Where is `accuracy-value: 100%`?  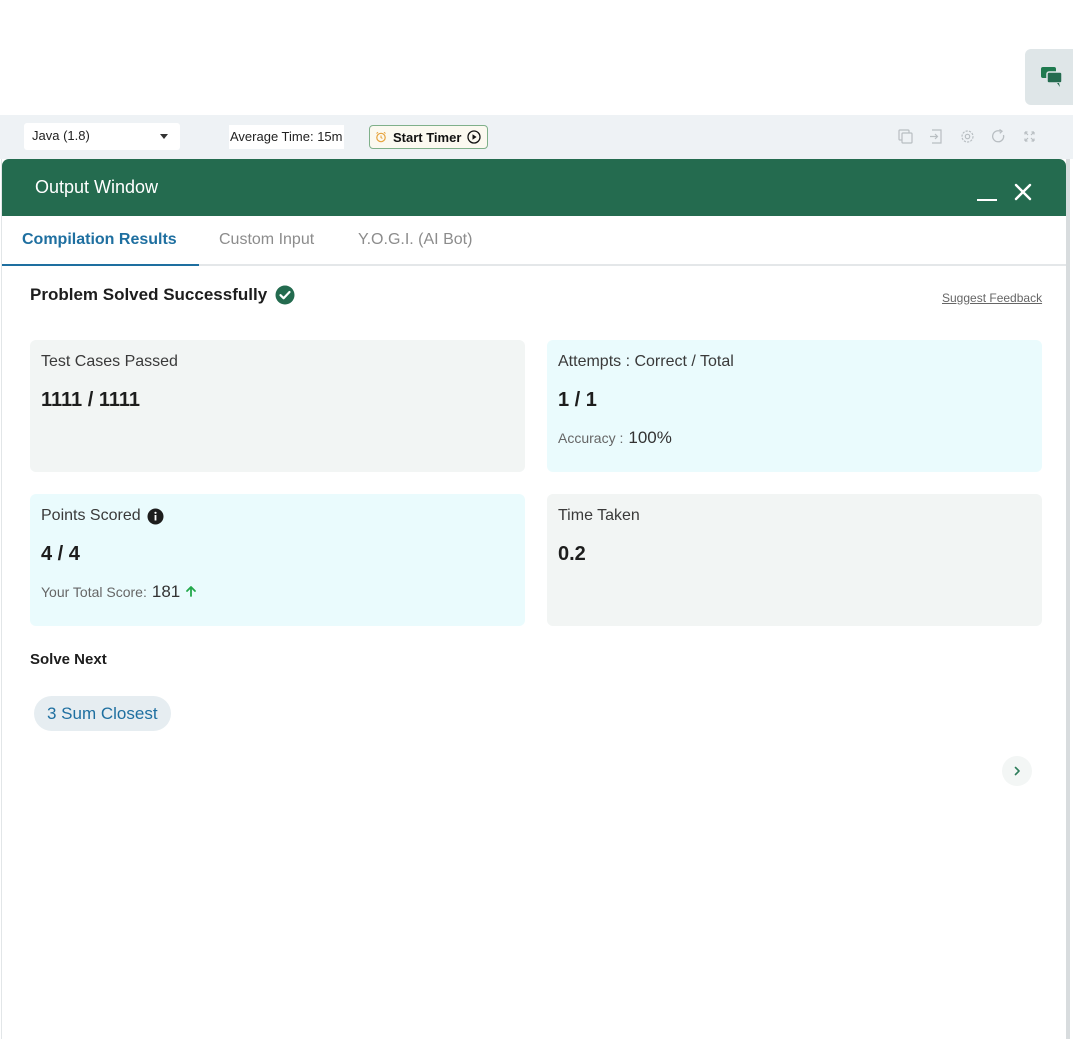 accuracy-value: 100% is located at coordinates (650, 437).